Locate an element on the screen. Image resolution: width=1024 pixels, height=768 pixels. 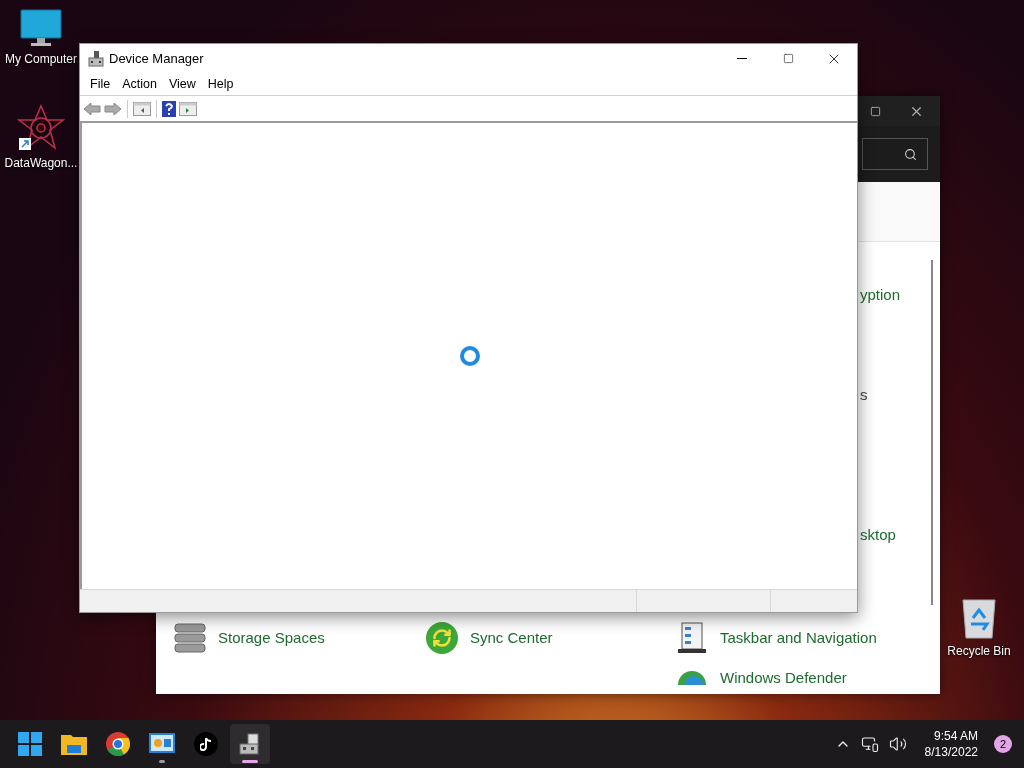
desktop-icon-label: My Computer is located at coordinates (41, 59).